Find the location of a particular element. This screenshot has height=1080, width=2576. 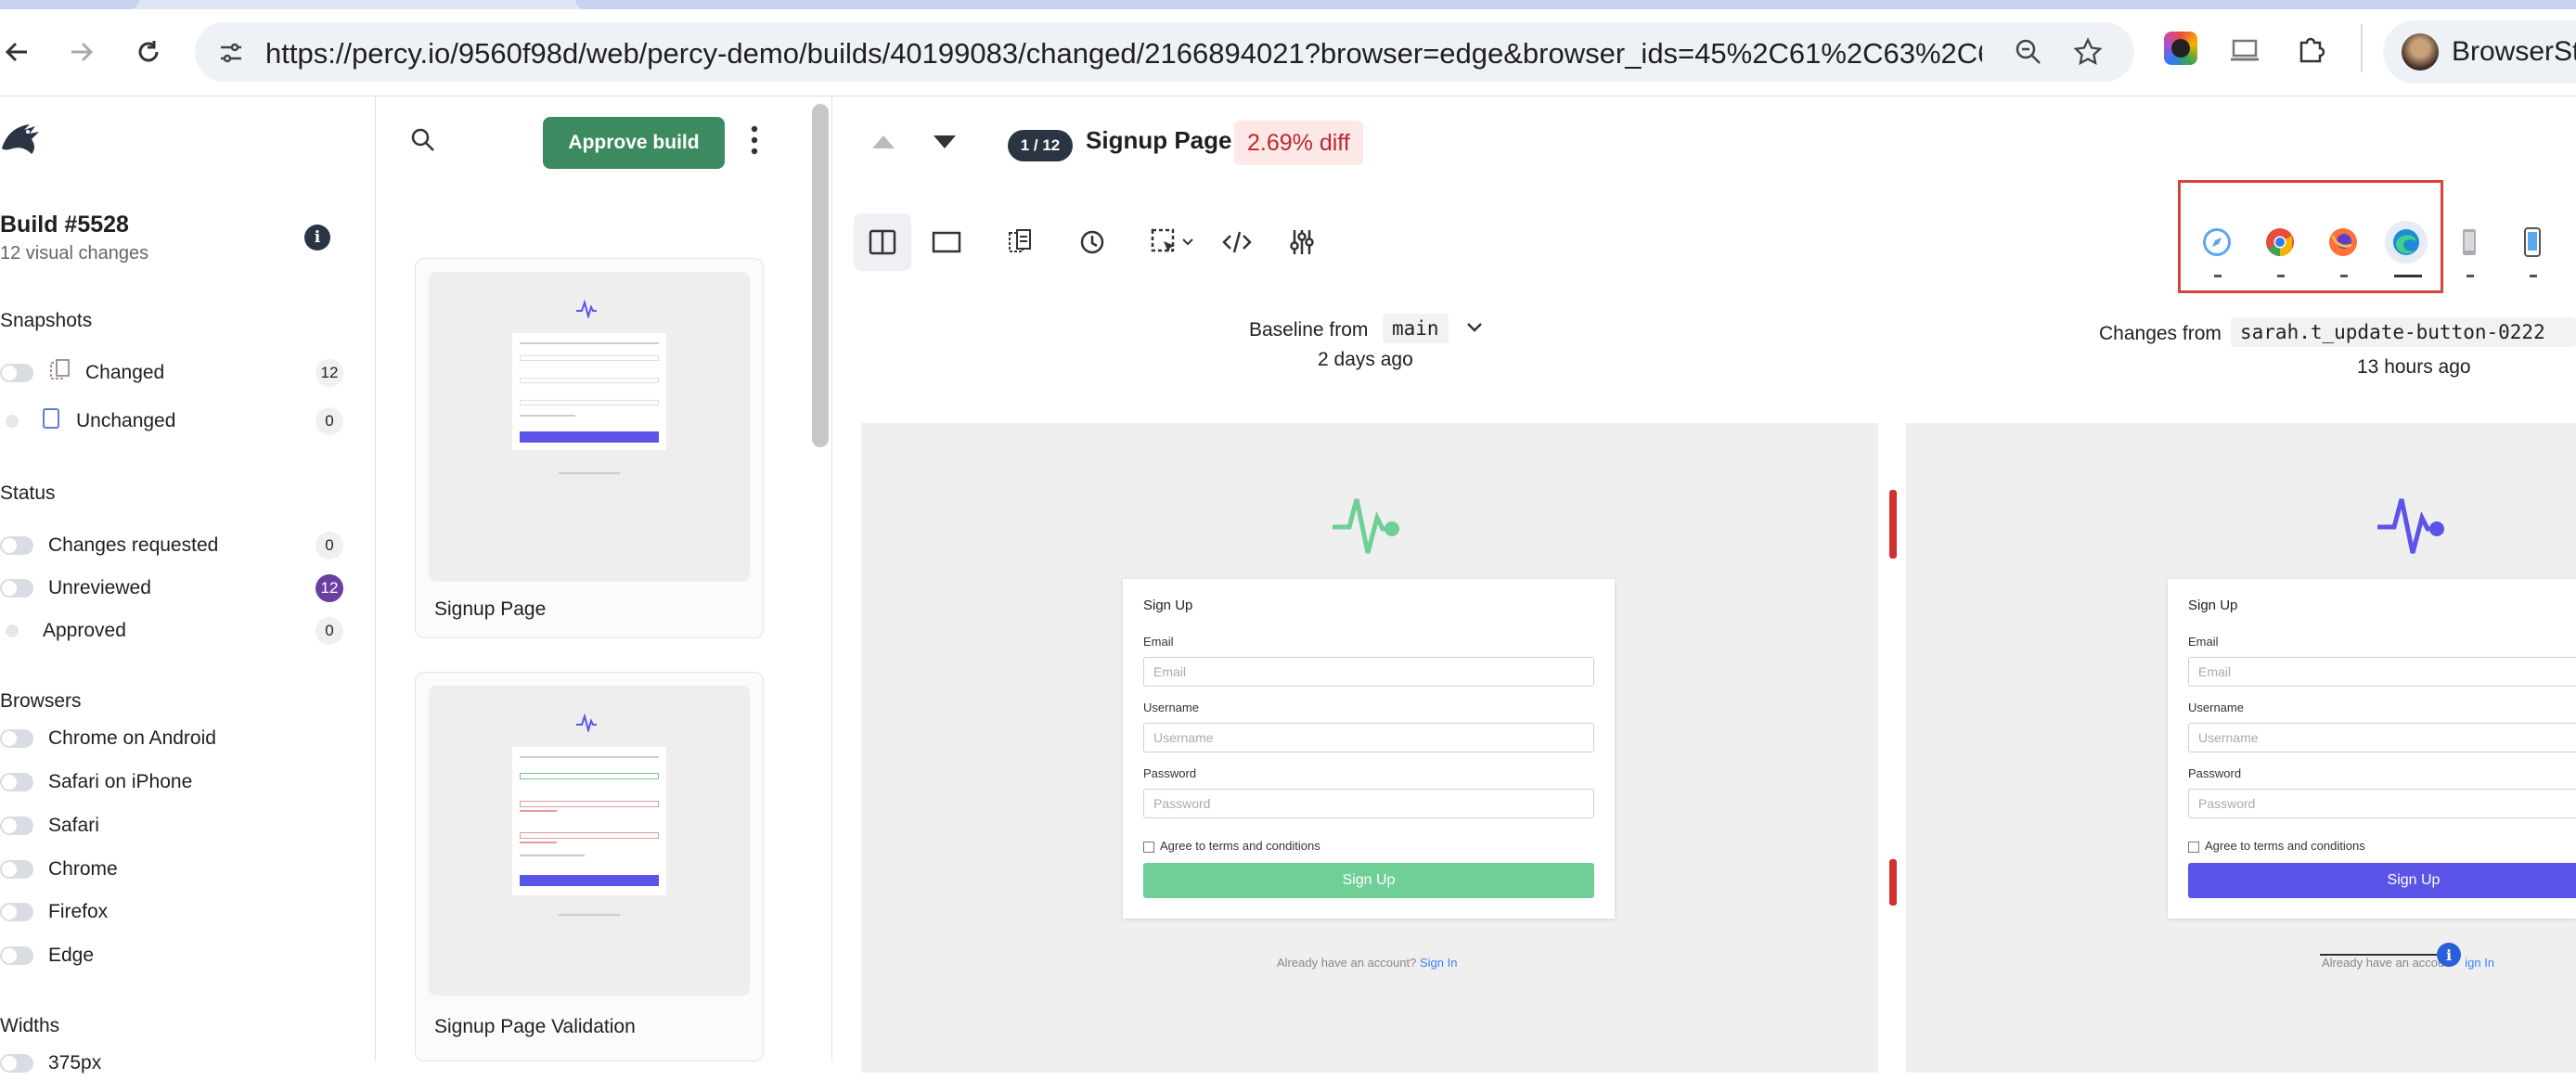

zoom-icon is located at coordinates (2028, 54).